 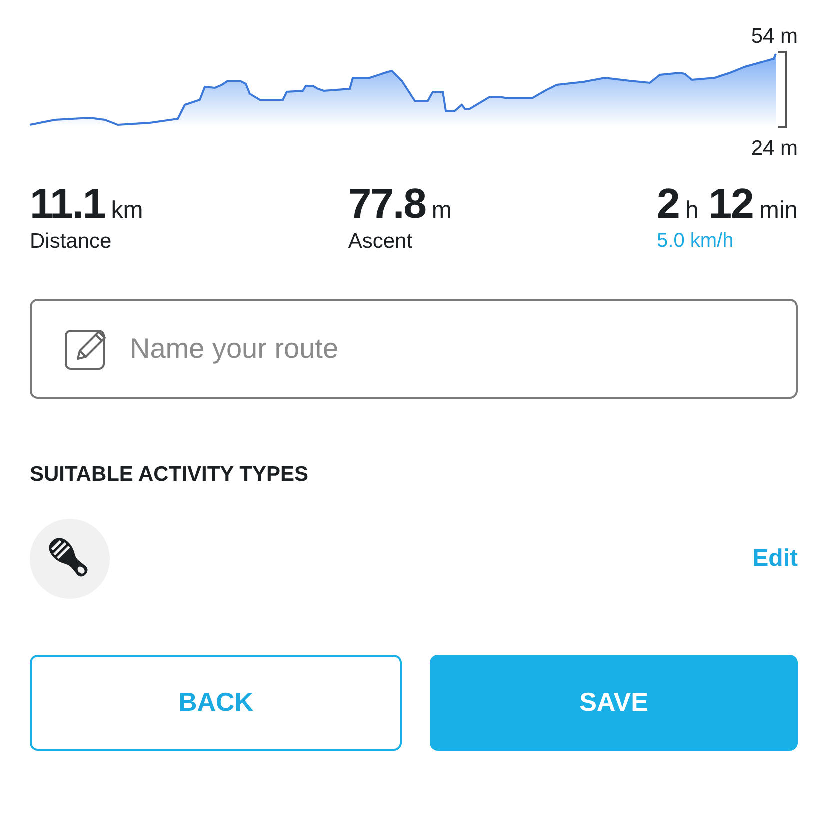 I want to click on stat-value: 12, so click(x=731, y=204).